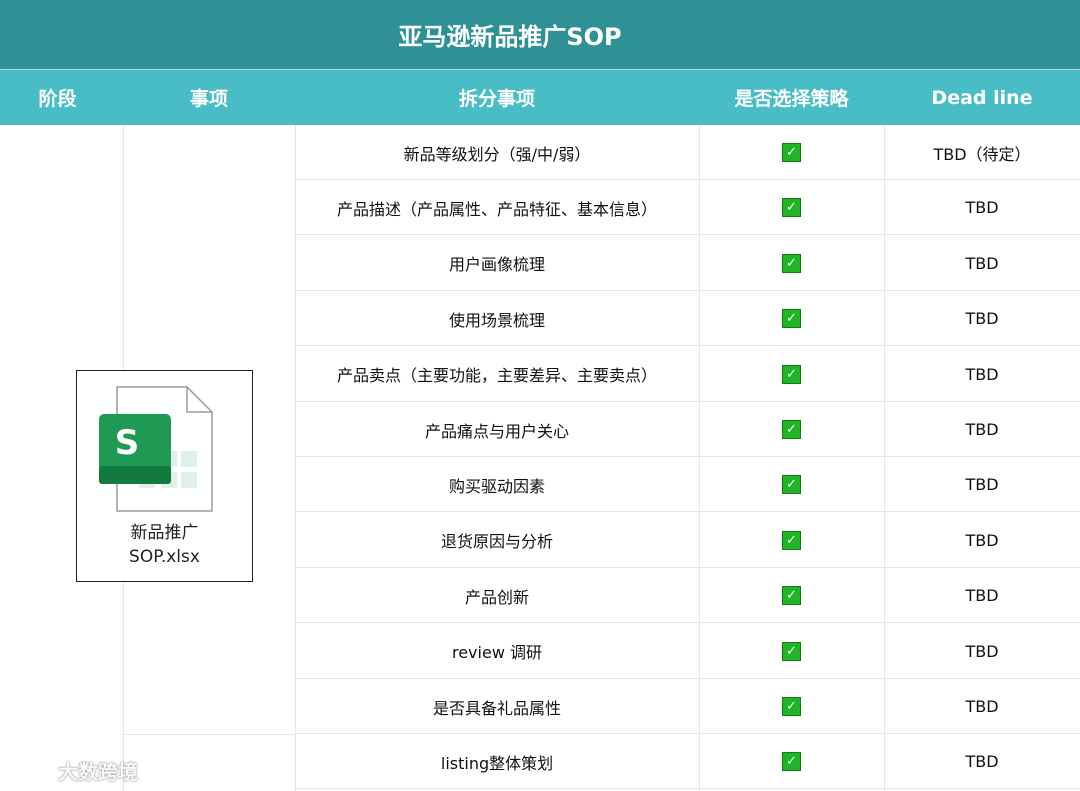 The image size is (1080, 791). I want to click on subtask-cell: 用户画像梳理, so click(497, 263).